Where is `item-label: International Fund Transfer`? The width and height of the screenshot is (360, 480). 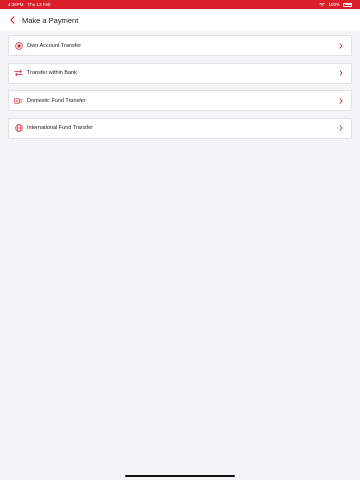
item-label: International Fund Transfer is located at coordinates (60, 128).